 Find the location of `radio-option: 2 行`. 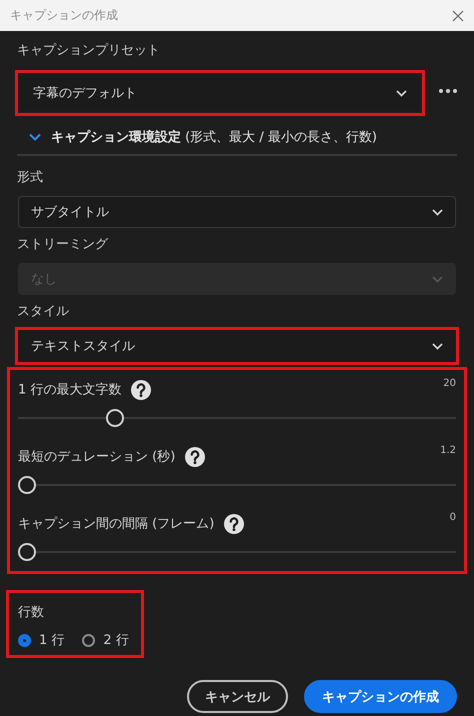

radio-option: 2 行 is located at coordinates (105, 640).